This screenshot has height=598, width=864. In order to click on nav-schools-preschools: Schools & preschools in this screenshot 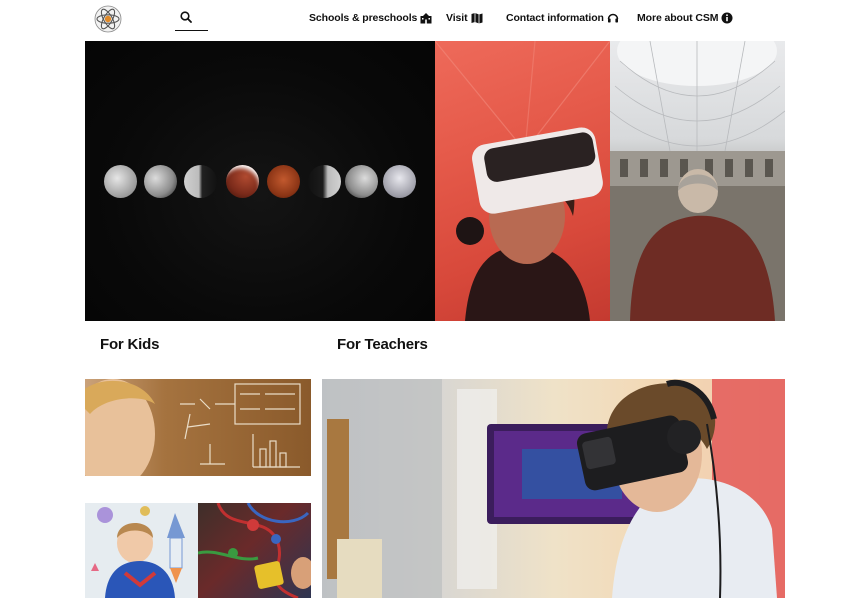, I will do `click(370, 18)`.